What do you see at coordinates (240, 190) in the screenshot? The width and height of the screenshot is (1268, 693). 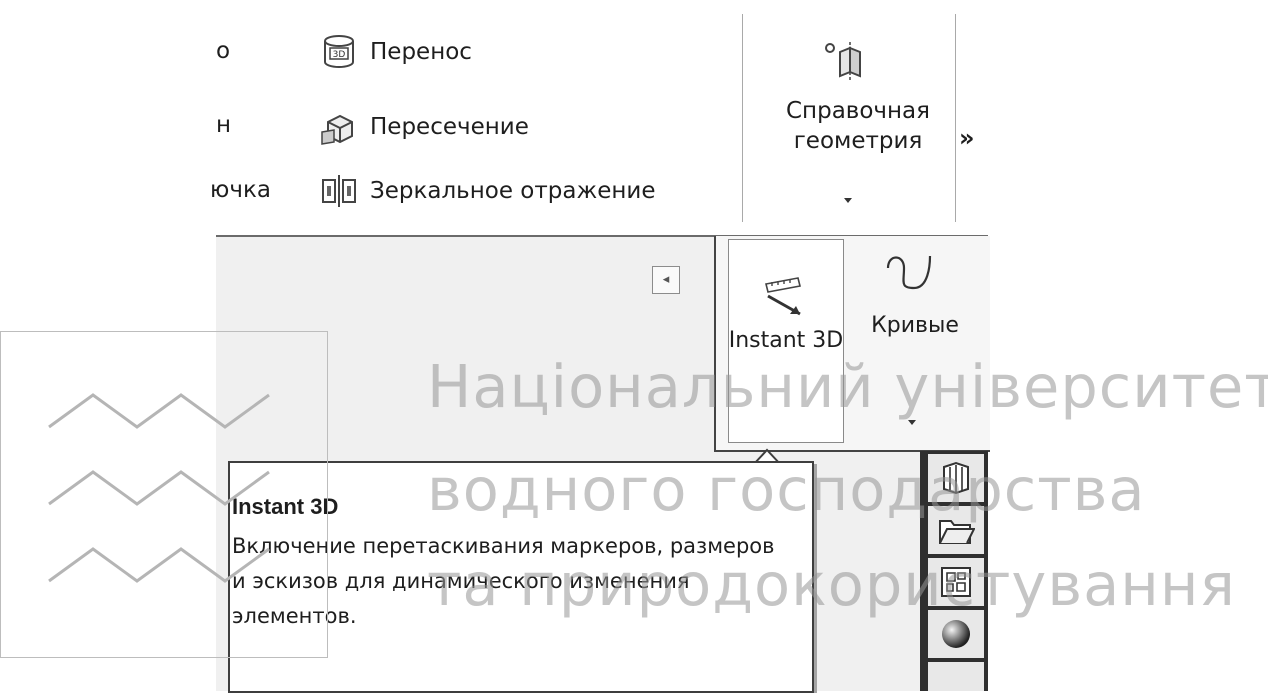 I see `ribbon-cut-label-3: ючка` at bounding box center [240, 190].